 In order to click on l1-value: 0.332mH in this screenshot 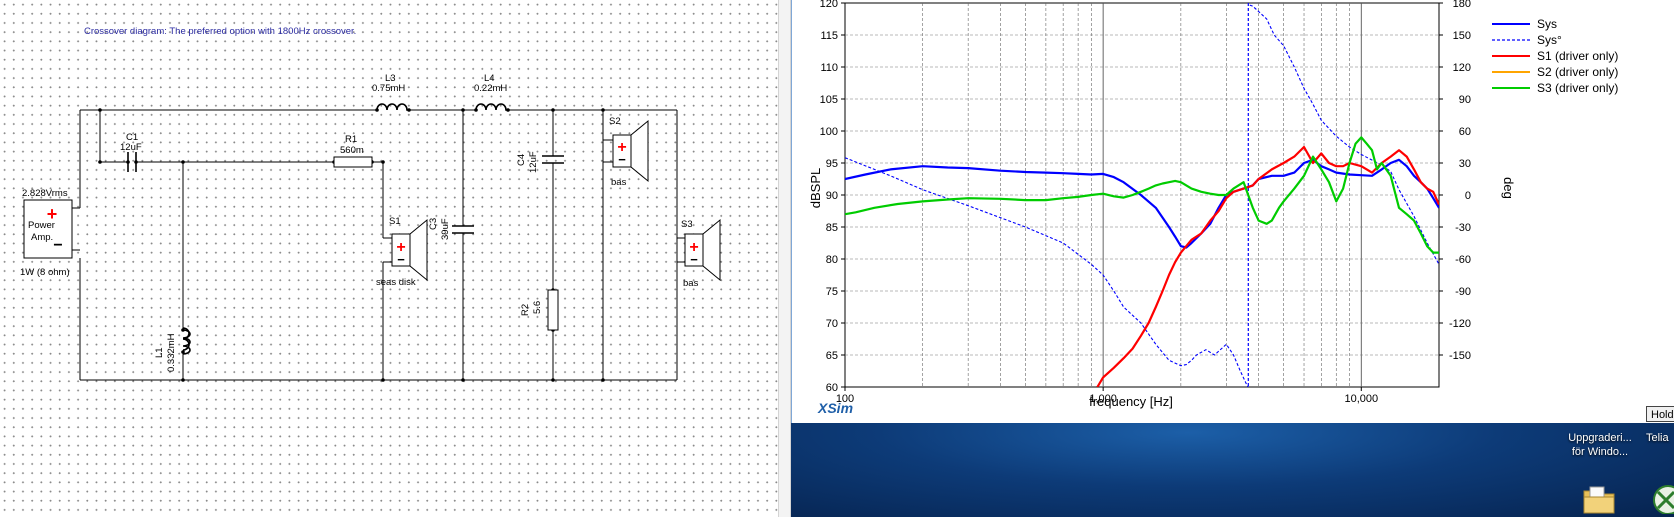, I will do `click(171, 352)`.